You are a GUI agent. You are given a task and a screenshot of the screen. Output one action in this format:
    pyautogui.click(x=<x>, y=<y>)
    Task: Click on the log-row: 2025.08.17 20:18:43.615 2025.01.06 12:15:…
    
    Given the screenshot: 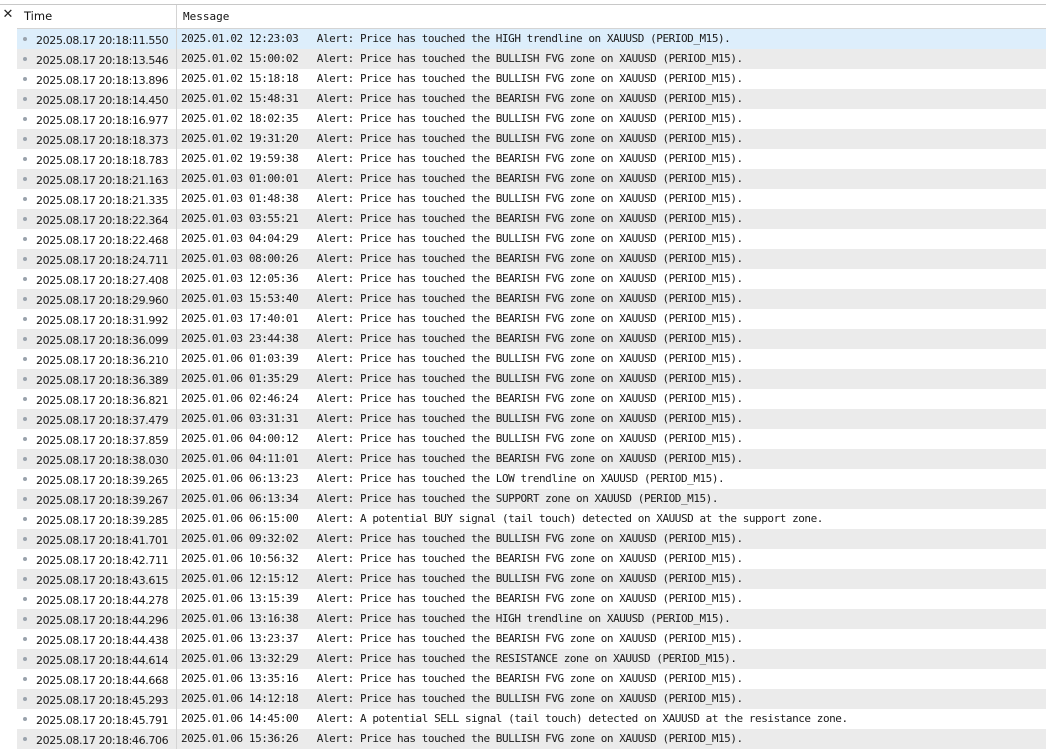 What is the action you would take?
    pyautogui.click(x=531, y=579)
    